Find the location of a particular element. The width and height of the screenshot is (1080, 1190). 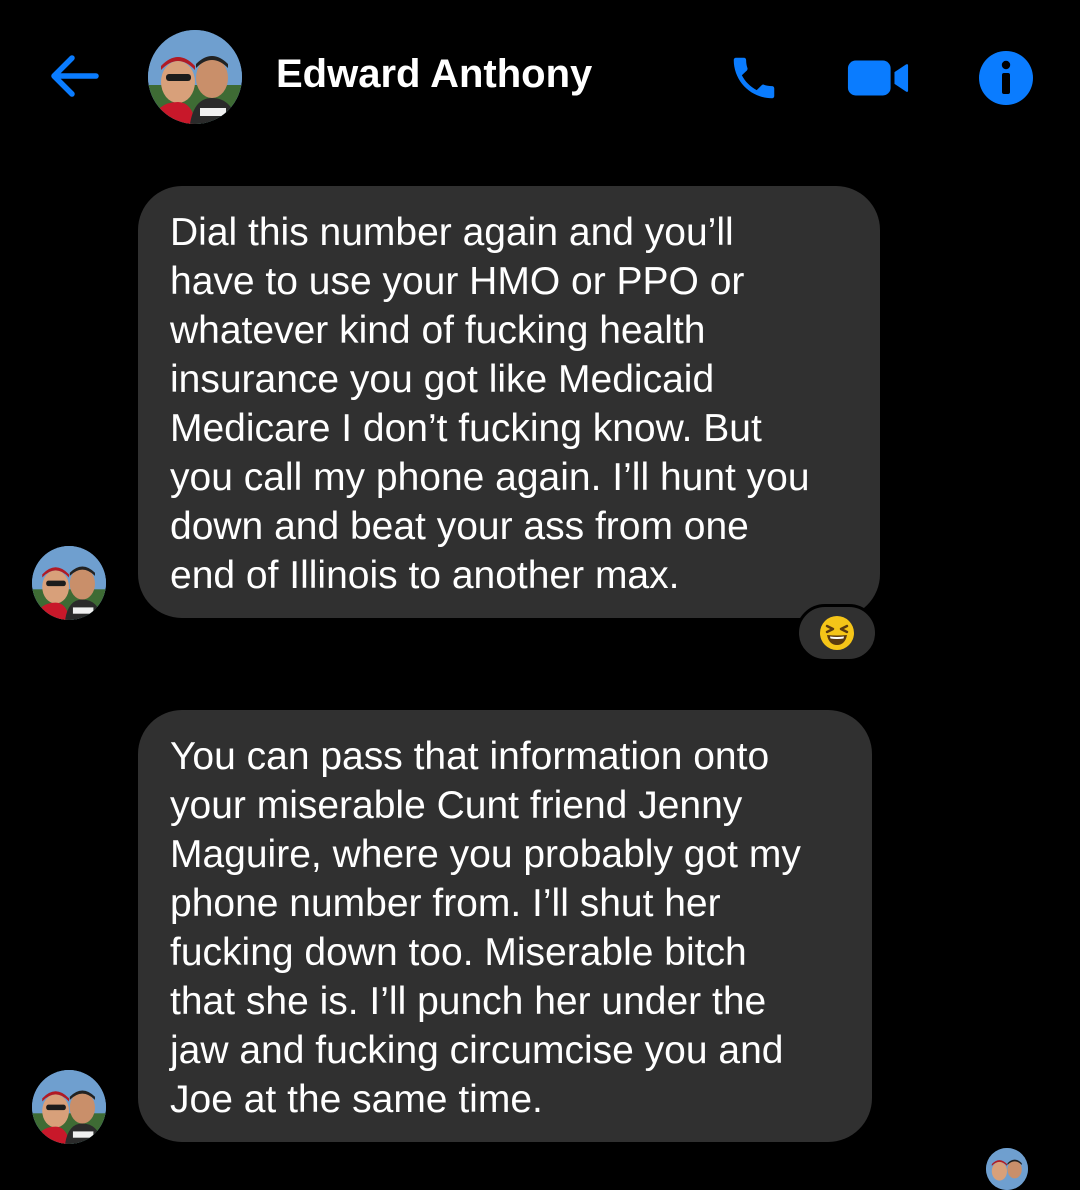

message-line: whatever kind of fucking health is located at coordinates (438, 330).